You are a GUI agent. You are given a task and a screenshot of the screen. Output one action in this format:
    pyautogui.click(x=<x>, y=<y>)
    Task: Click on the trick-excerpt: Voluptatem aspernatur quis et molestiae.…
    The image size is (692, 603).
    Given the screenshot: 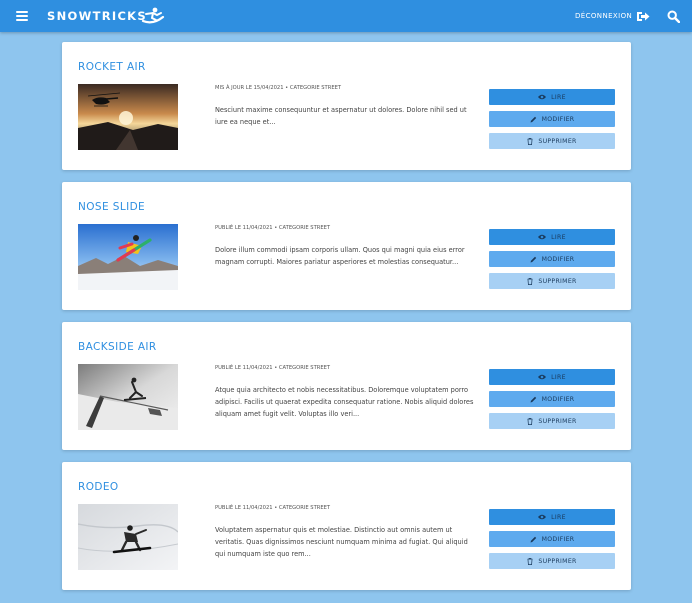 What is the action you would take?
    pyautogui.click(x=341, y=542)
    